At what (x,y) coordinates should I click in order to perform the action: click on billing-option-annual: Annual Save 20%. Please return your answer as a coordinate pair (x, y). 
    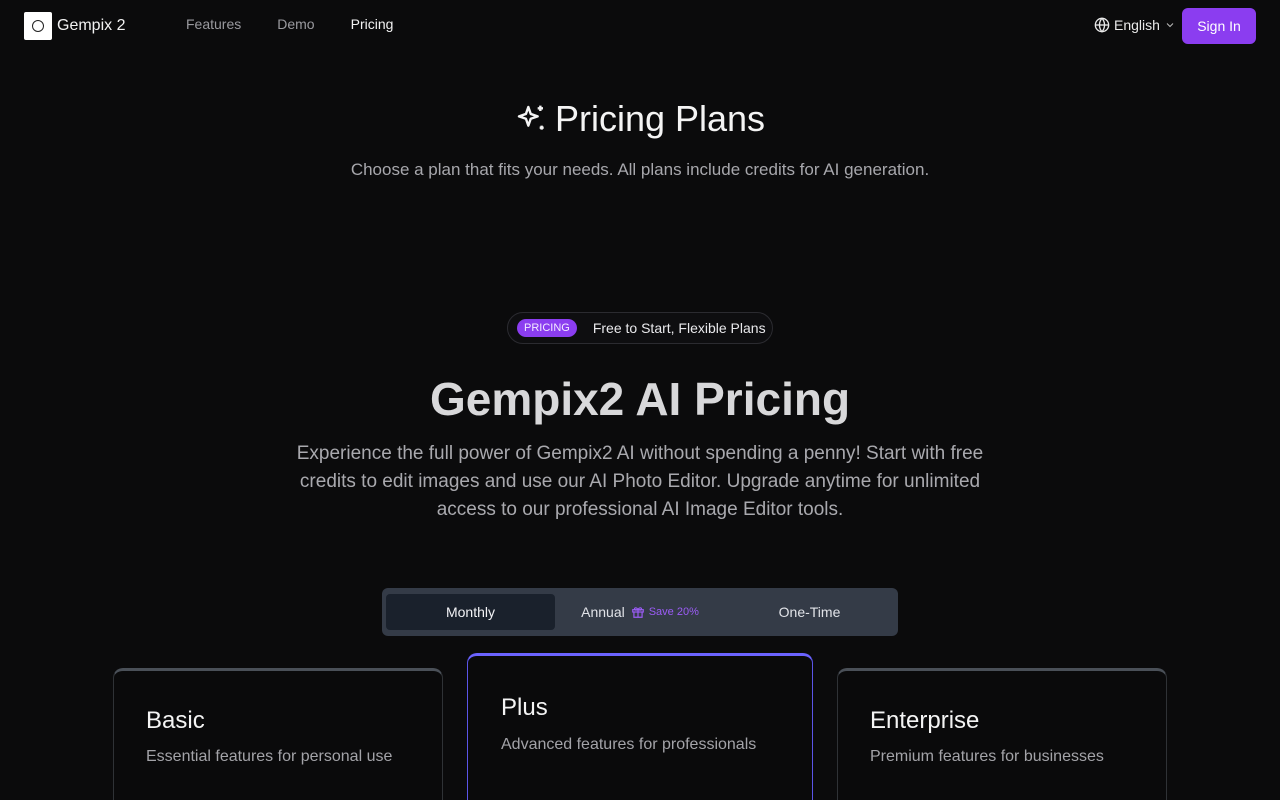
    Looking at the image, I should click on (640, 612).